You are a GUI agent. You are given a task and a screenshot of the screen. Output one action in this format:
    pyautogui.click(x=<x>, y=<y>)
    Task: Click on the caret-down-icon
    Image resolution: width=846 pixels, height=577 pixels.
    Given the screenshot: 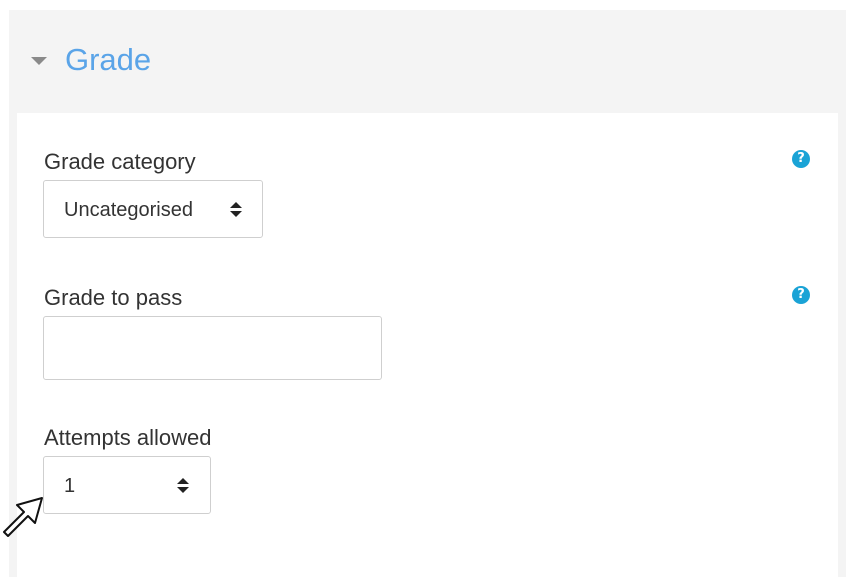 What is the action you would take?
    pyautogui.click(x=39, y=61)
    